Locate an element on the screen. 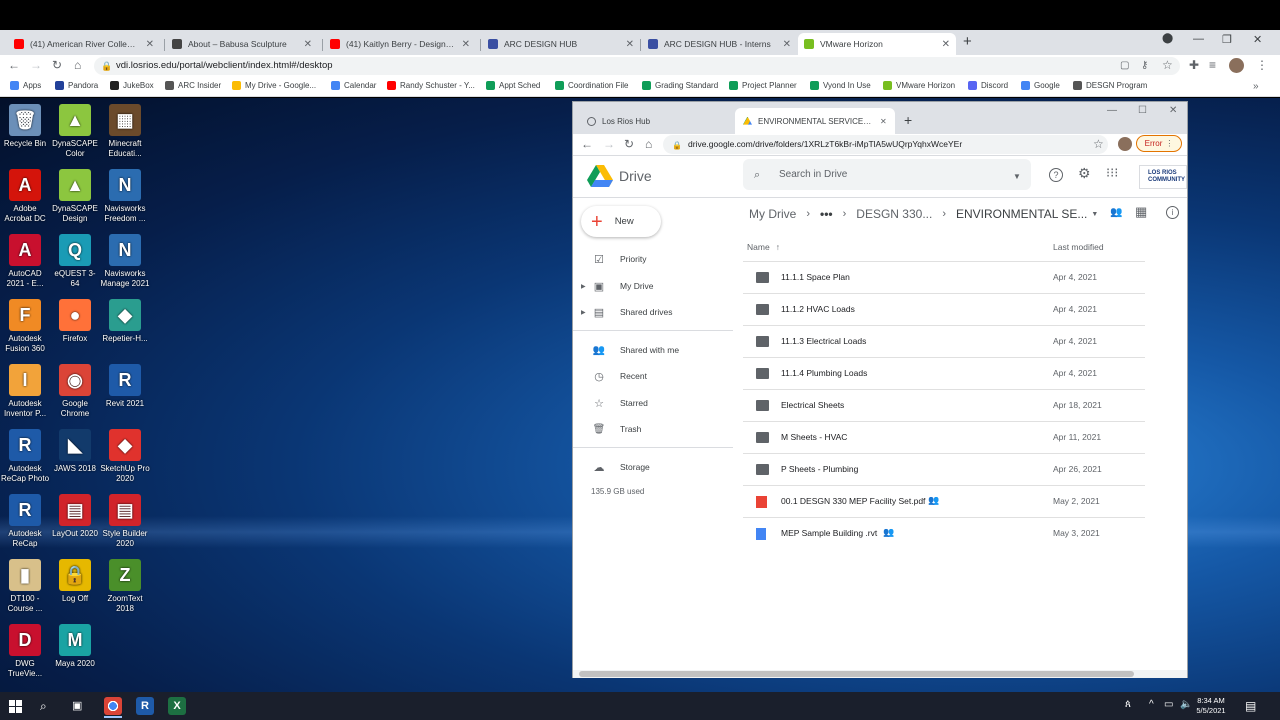 The height and width of the screenshot is (720, 1280). bookmark: Calendar is located at coordinates (353, 85).